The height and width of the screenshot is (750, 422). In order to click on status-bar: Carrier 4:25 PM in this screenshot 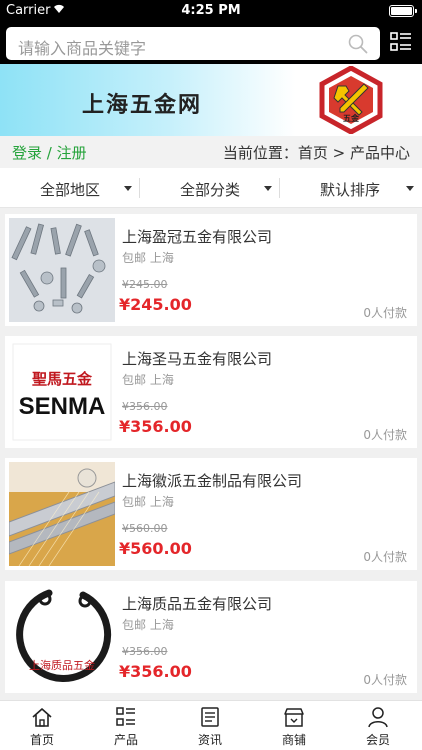, I will do `click(211, 11)`.